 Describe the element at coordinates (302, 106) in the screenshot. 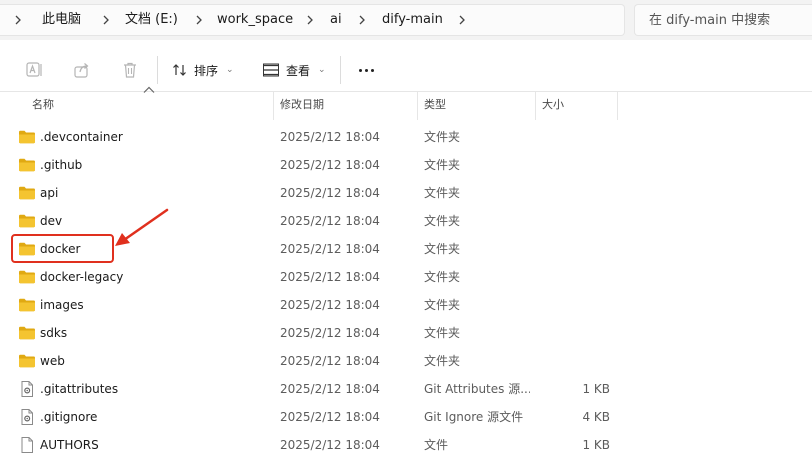

I see `column-header-date: 修改日期` at that location.